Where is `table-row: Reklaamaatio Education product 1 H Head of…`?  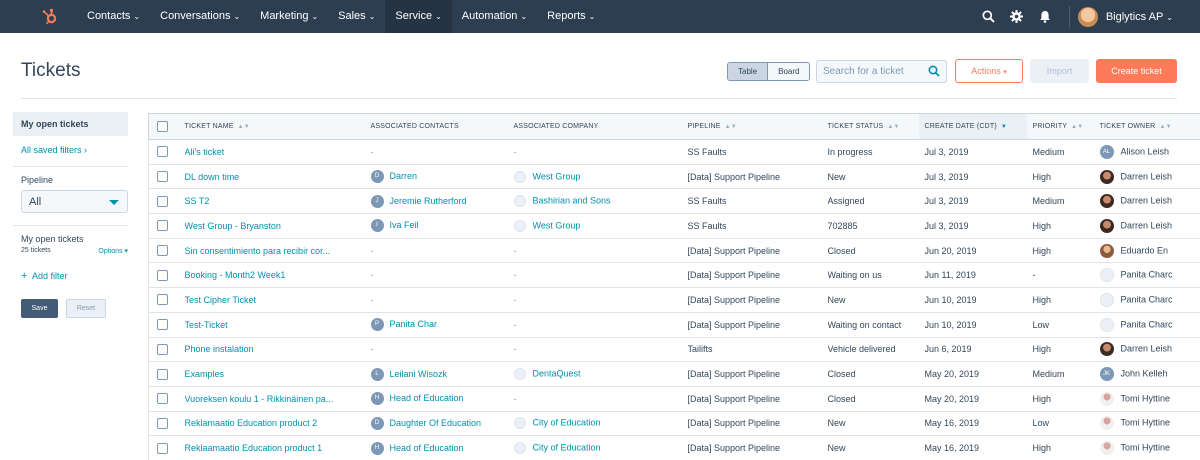 table-row: Reklaamaatio Education product 1 H Head of… is located at coordinates (674, 447).